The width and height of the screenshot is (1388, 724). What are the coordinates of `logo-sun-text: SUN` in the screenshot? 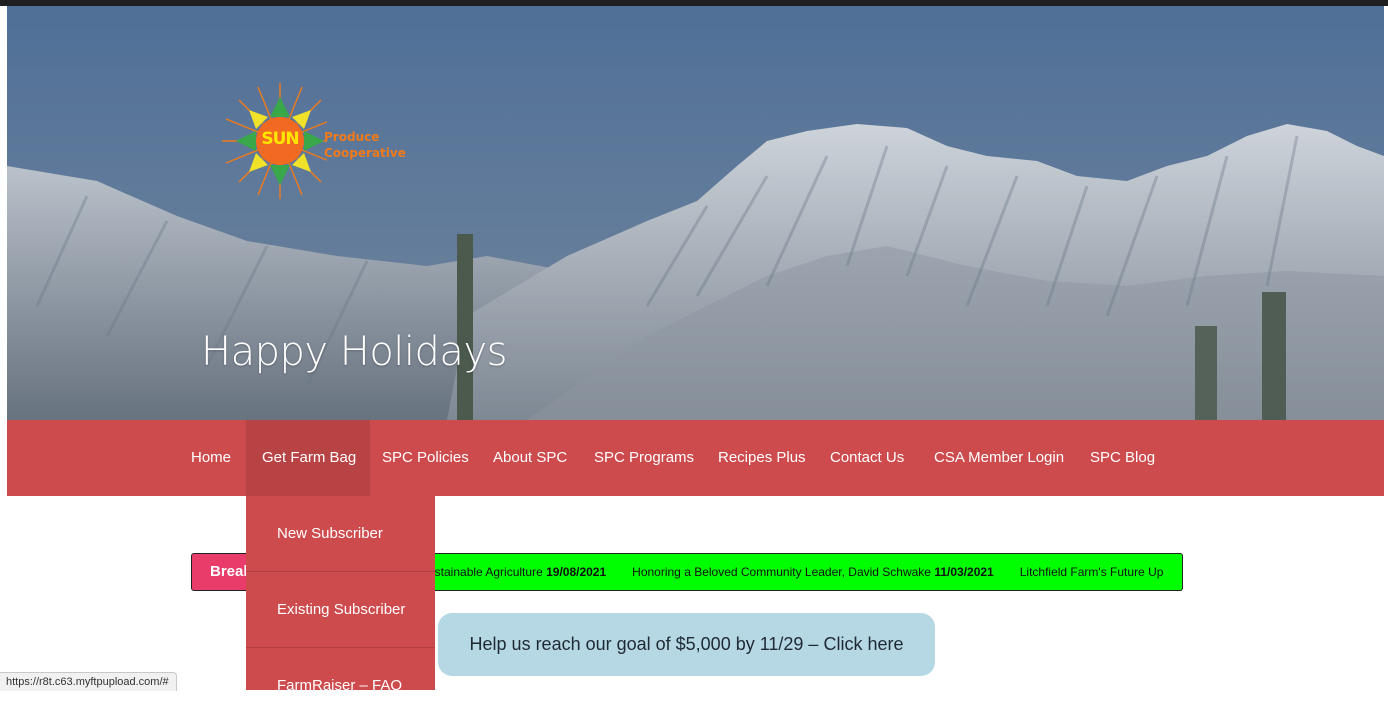 It's located at (280, 139).